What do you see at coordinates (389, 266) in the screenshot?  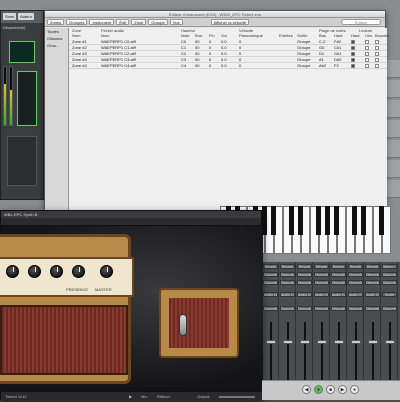 I see `send-slot: Stereo Out` at bounding box center [389, 266].